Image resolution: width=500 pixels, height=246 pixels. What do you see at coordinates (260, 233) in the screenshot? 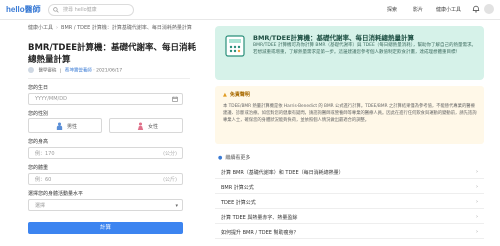
I see `more-link-label: 如何提升 BMR / TDEE 幫助瘦身？` at bounding box center [260, 233].